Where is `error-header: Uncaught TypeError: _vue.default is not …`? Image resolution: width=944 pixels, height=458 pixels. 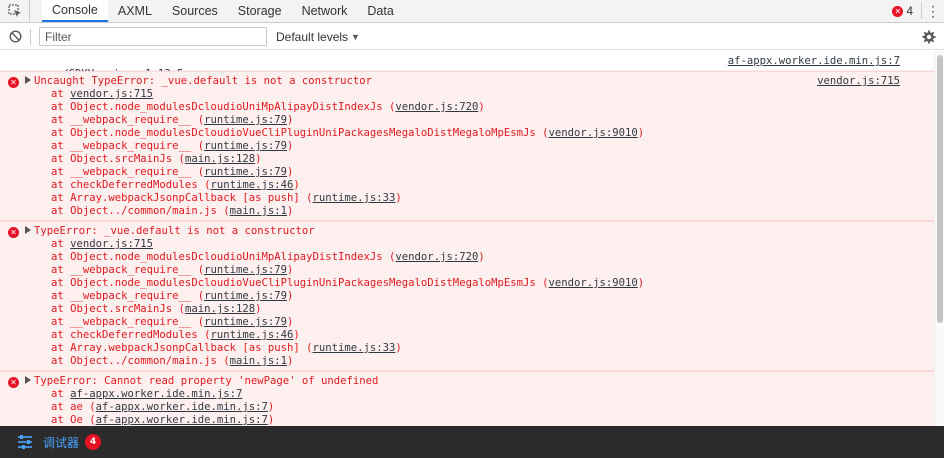 error-header: Uncaught TypeError: _vue.default is not … is located at coordinates (467, 81).